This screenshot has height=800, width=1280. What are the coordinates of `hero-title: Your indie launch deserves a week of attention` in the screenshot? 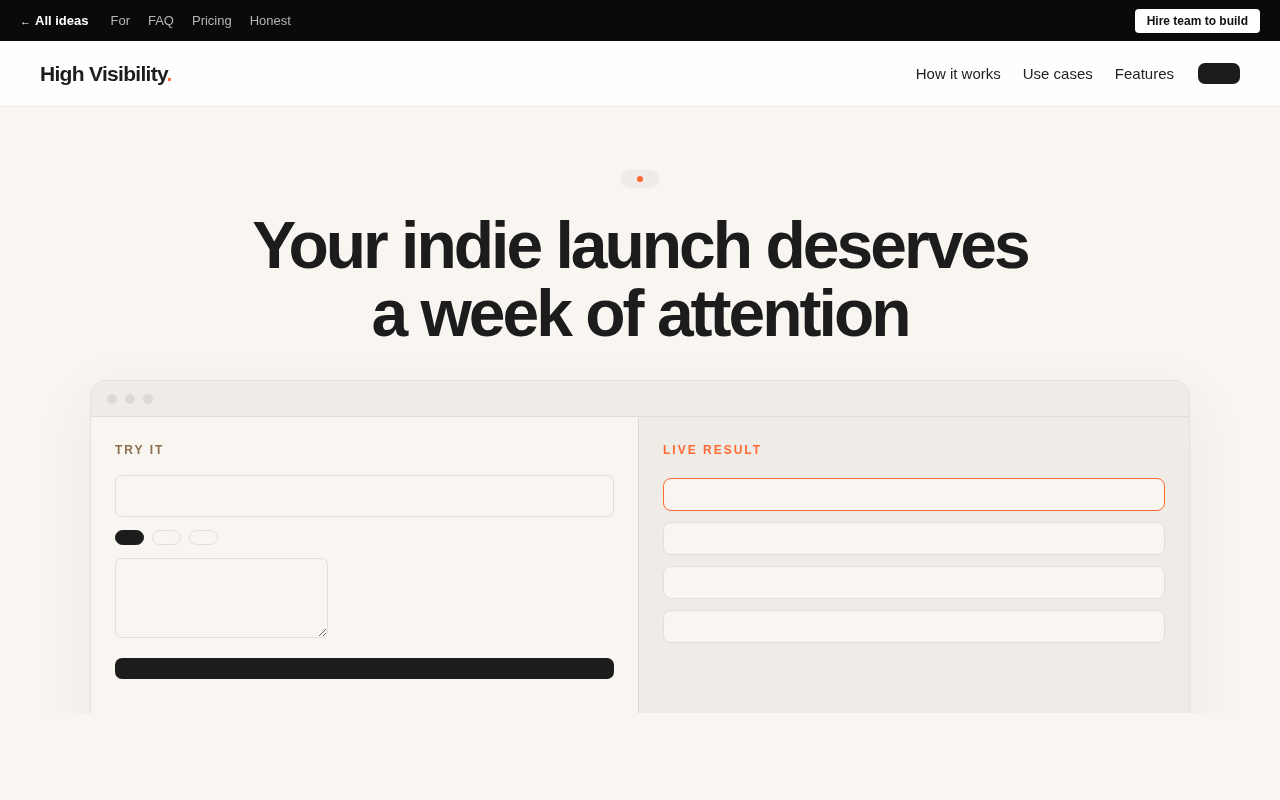 It's located at (640, 279).